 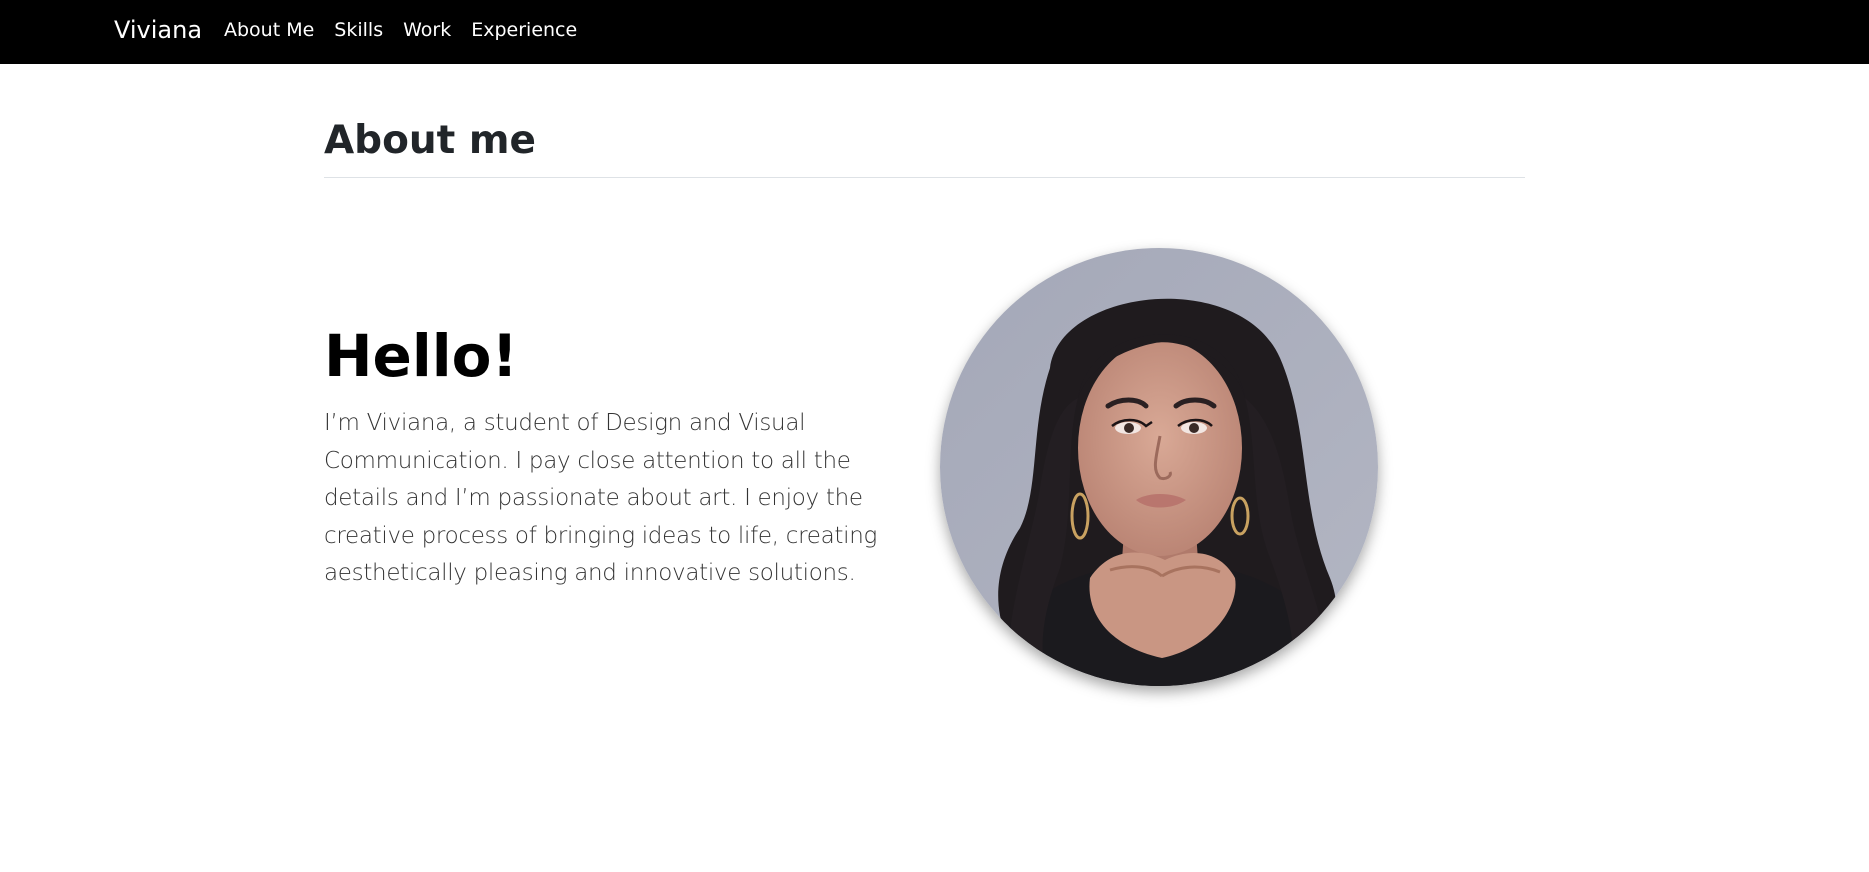 I want to click on nav-link-experience: Experience, so click(x=524, y=30).